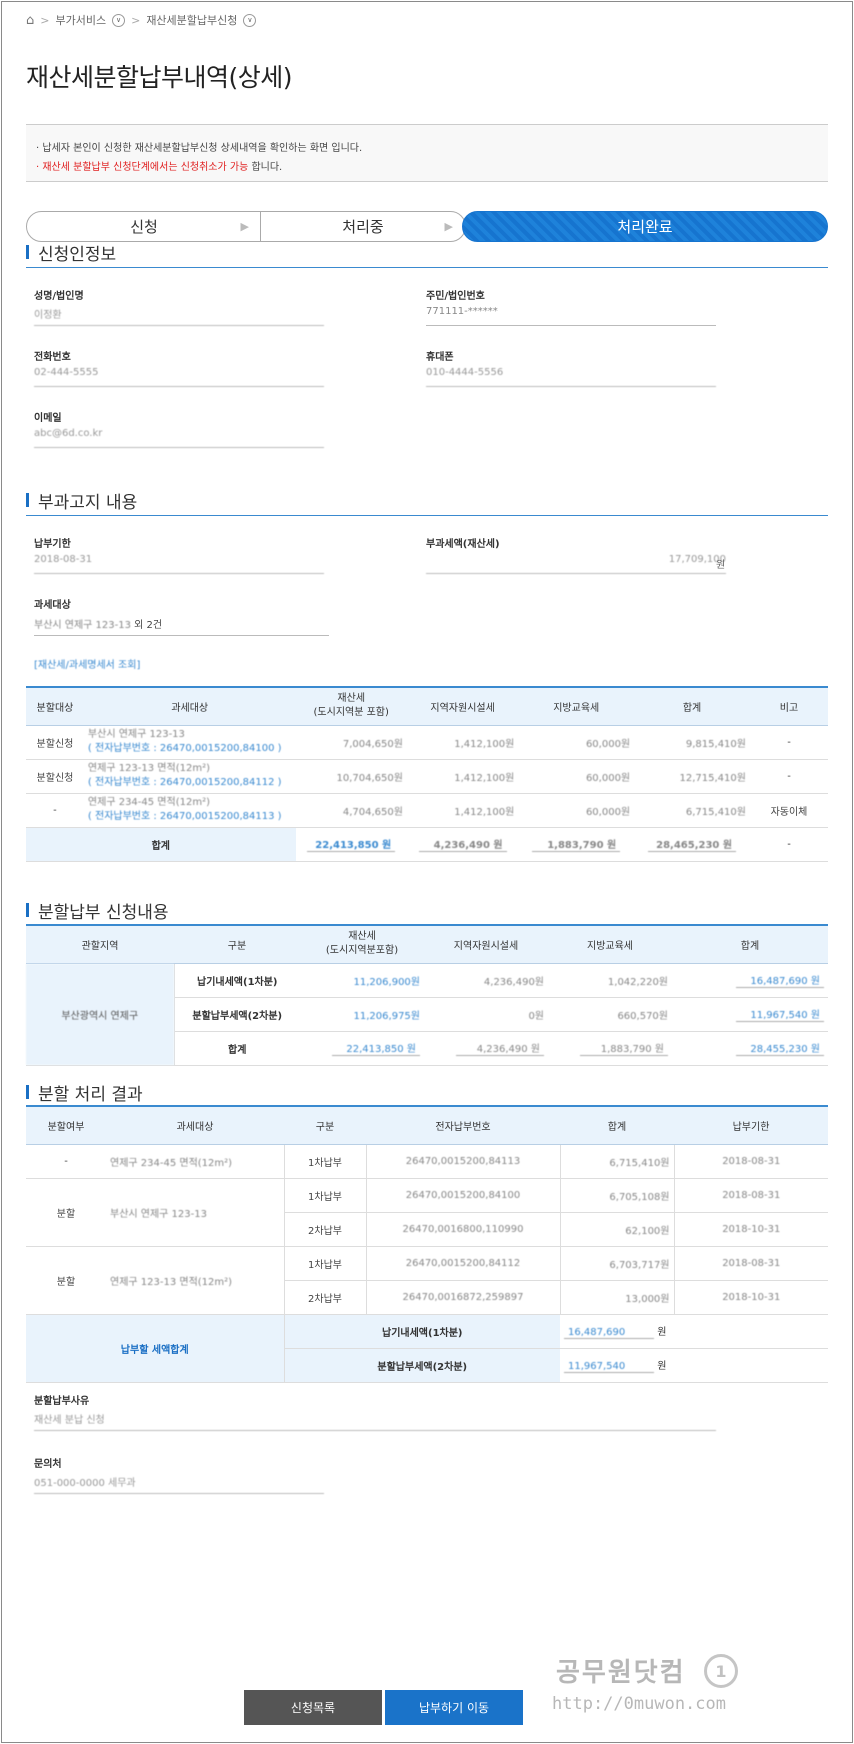 The image size is (854, 1744). What do you see at coordinates (463, 1125) in the screenshot?
I see `col-header: 전자납부번호` at bounding box center [463, 1125].